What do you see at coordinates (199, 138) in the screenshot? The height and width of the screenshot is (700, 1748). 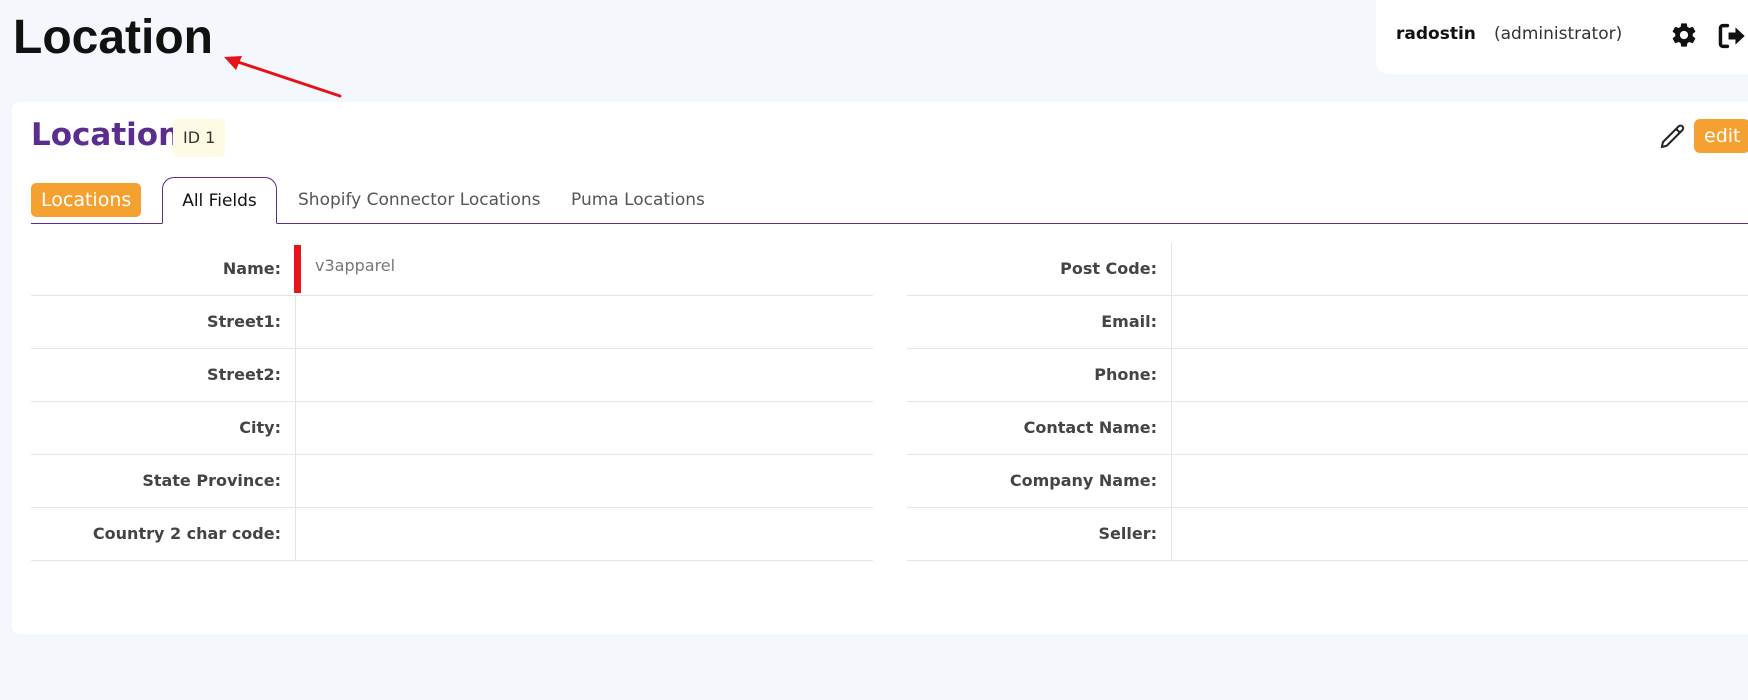 I see `id-badge: ID 1` at bounding box center [199, 138].